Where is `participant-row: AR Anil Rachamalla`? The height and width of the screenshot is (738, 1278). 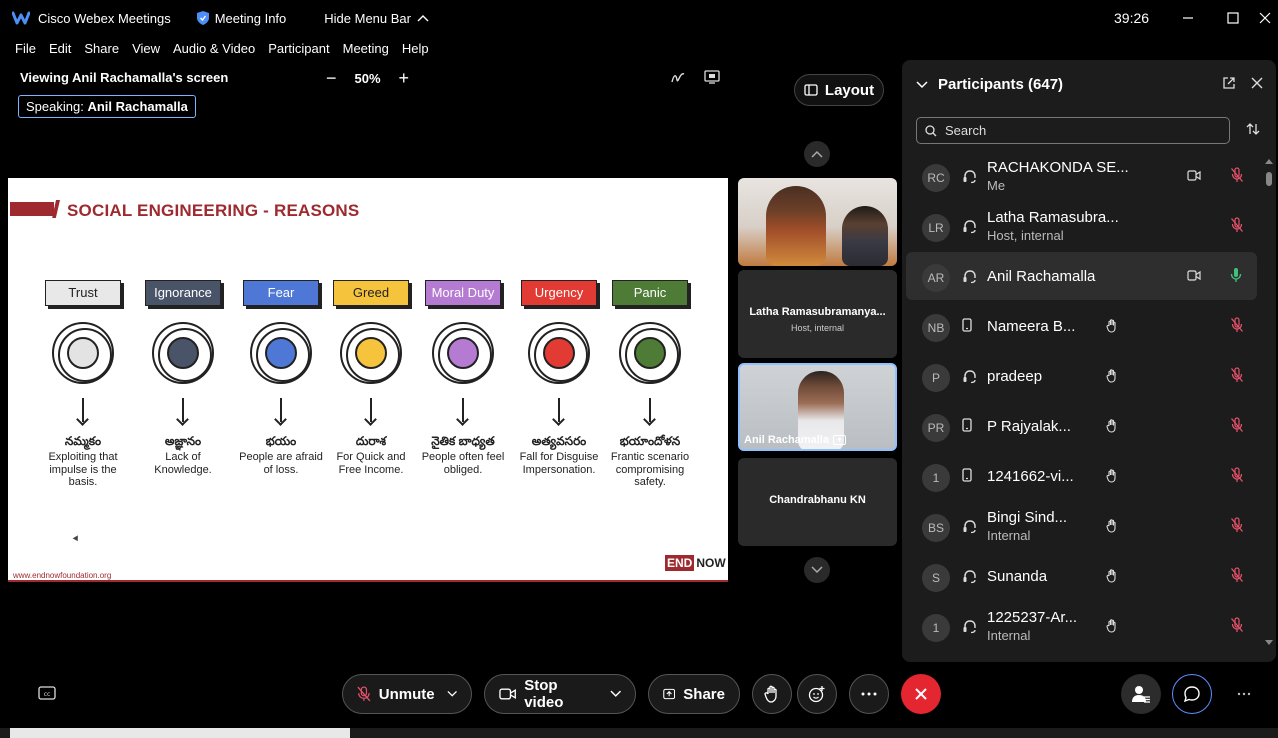
participant-row: AR Anil Rachamalla is located at coordinates (1081, 276).